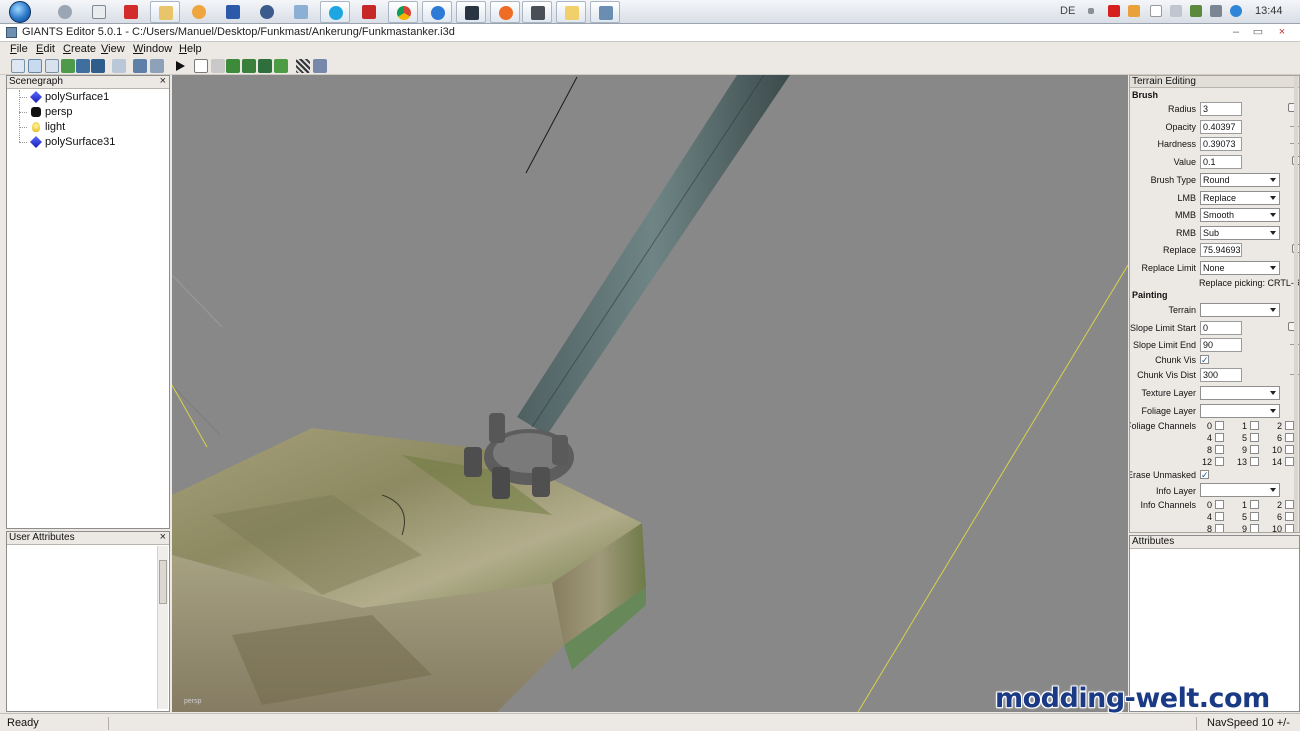 Image resolution: width=1300 pixels, height=731 pixels. What do you see at coordinates (1091, 11) in the screenshot?
I see `tray-expand-icon` at bounding box center [1091, 11].